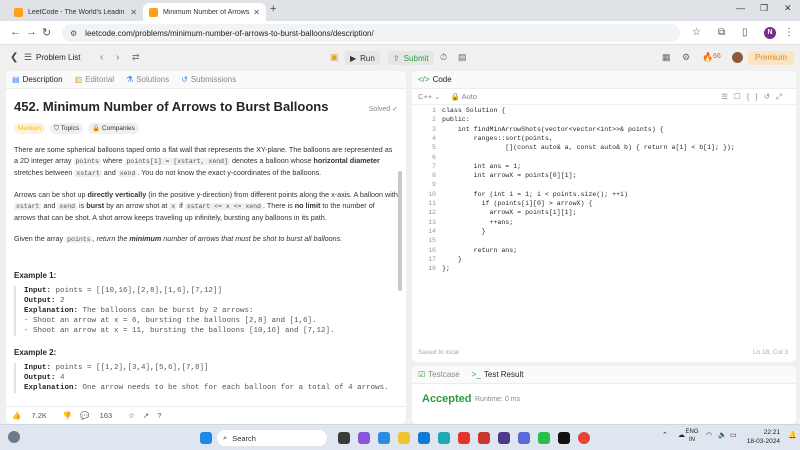 This screenshot has width=800, height=450. What do you see at coordinates (94, 79) in the screenshot?
I see `tab-editorial: ▥ Editorial` at bounding box center [94, 79].